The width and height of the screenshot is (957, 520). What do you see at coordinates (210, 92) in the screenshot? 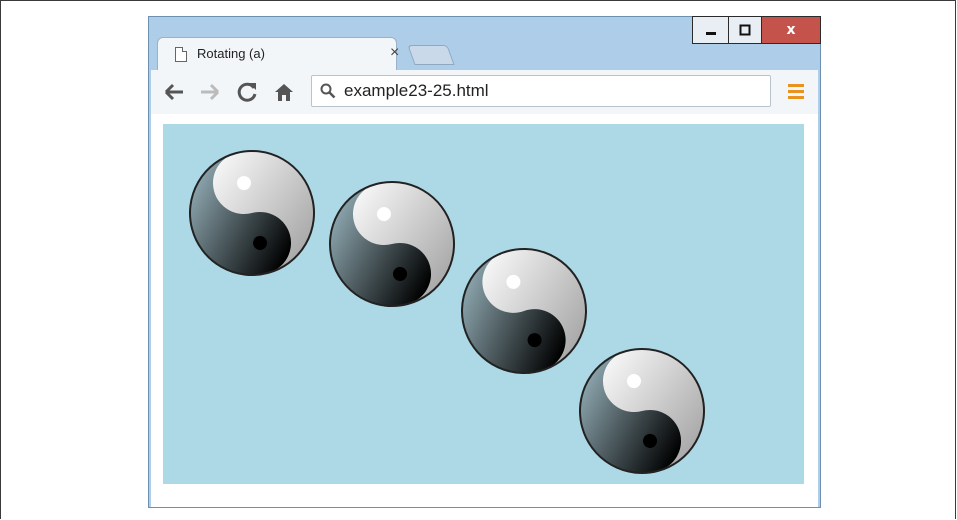
I see `forward-arrow-icon` at bounding box center [210, 92].